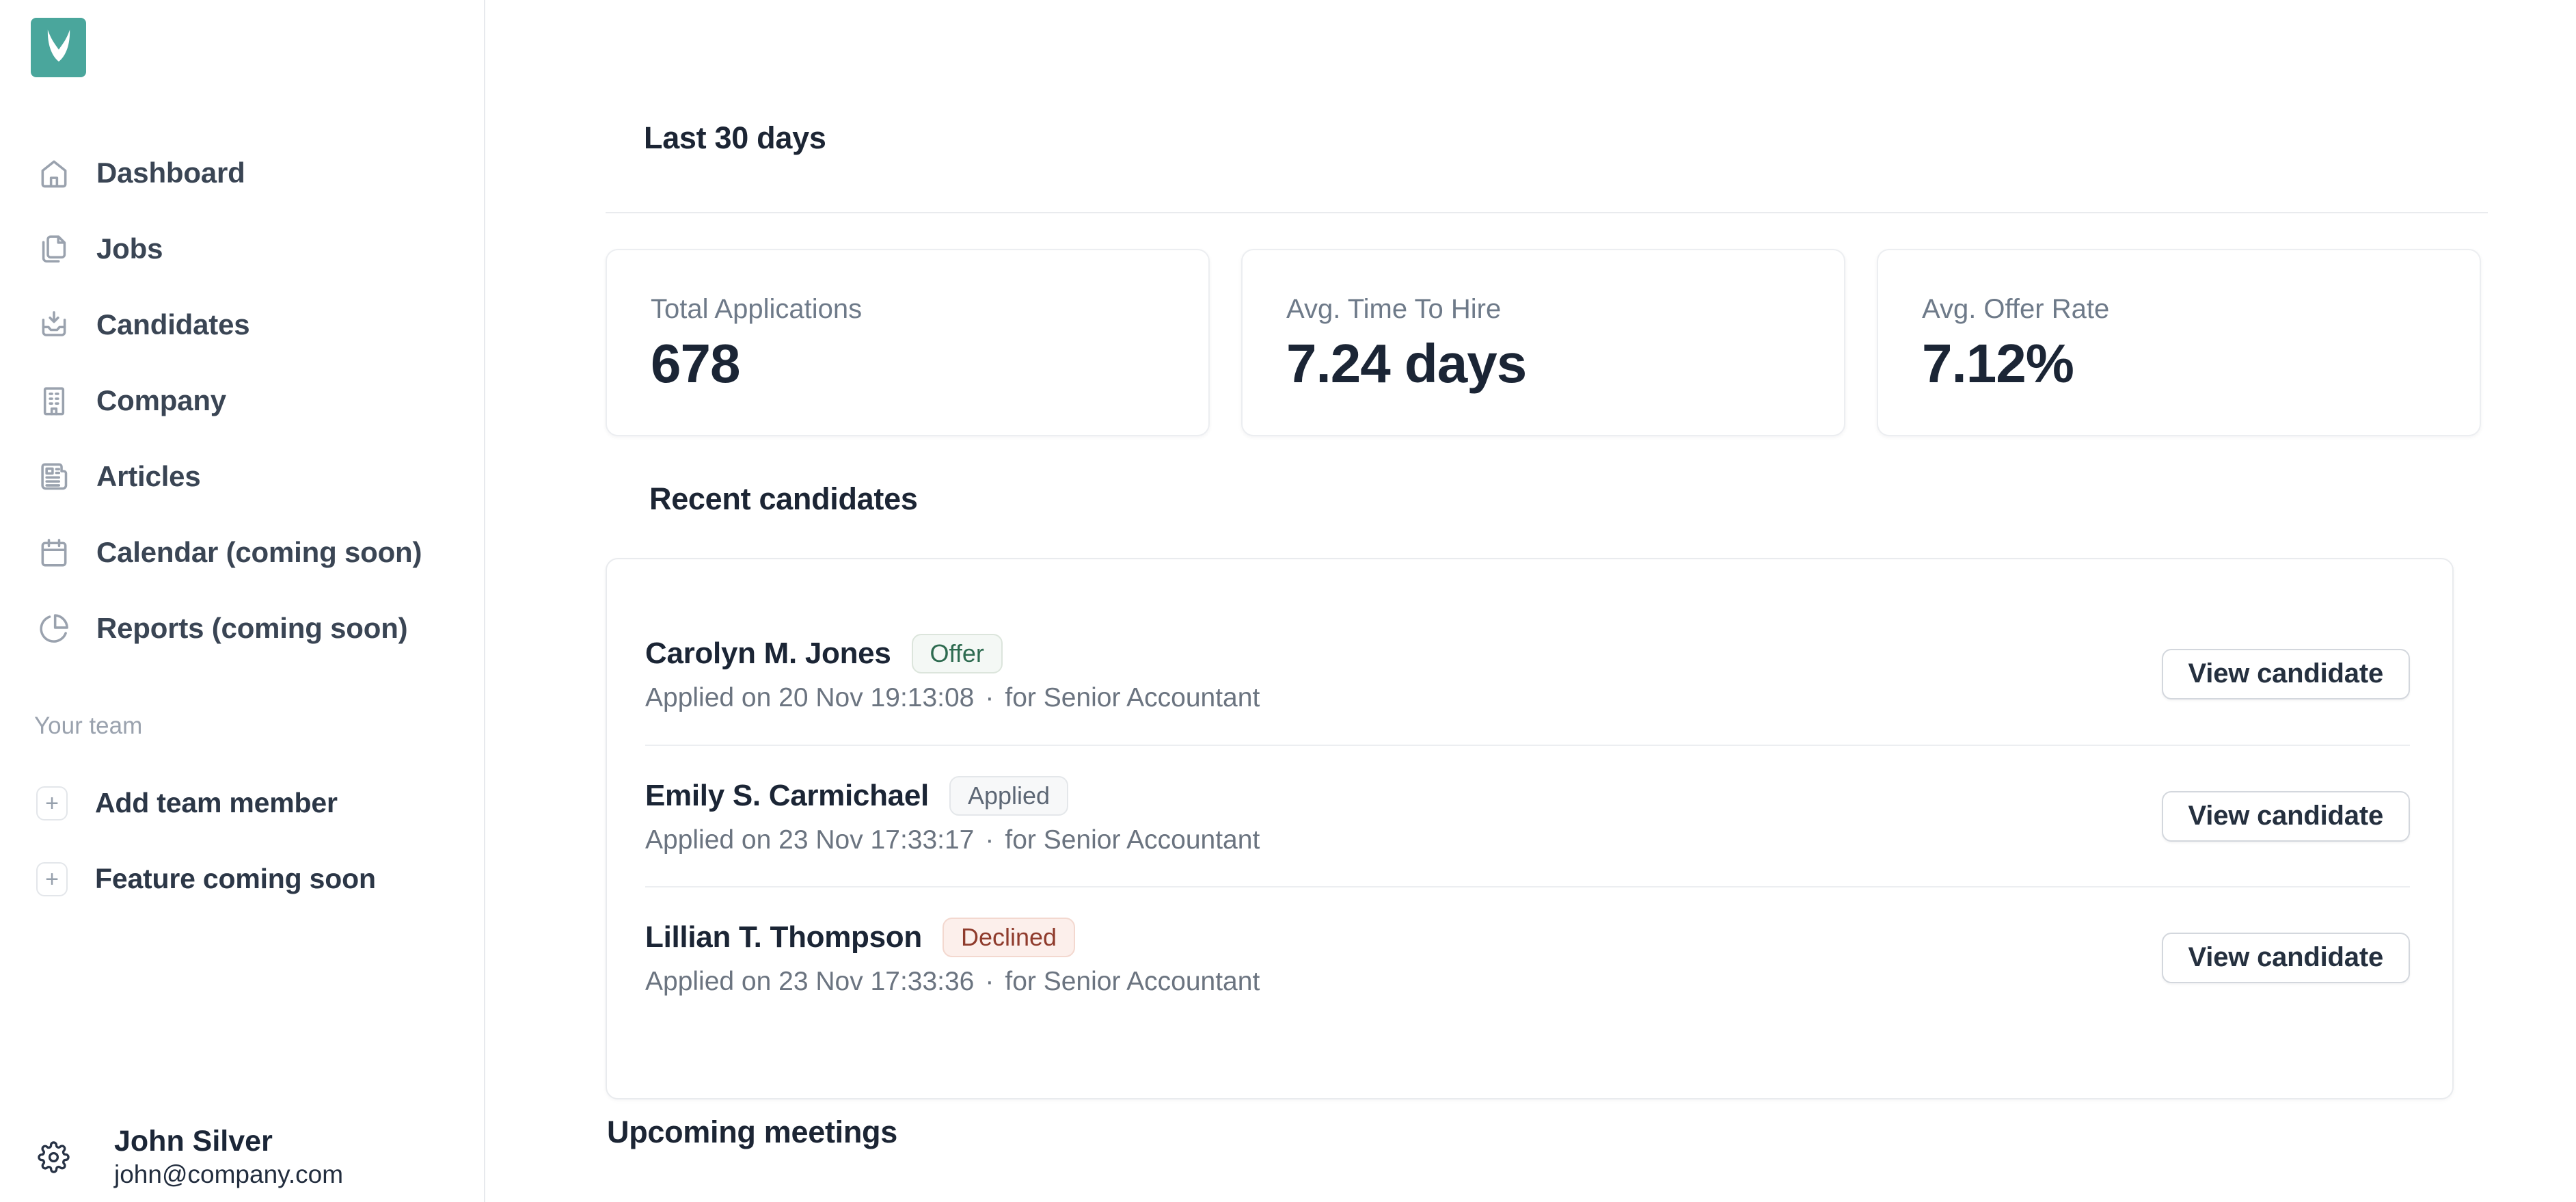 Image resolution: width=2576 pixels, height=1202 pixels. Describe the element at coordinates (148, 476) in the screenshot. I see `sidebar-item-label: Articles` at that location.